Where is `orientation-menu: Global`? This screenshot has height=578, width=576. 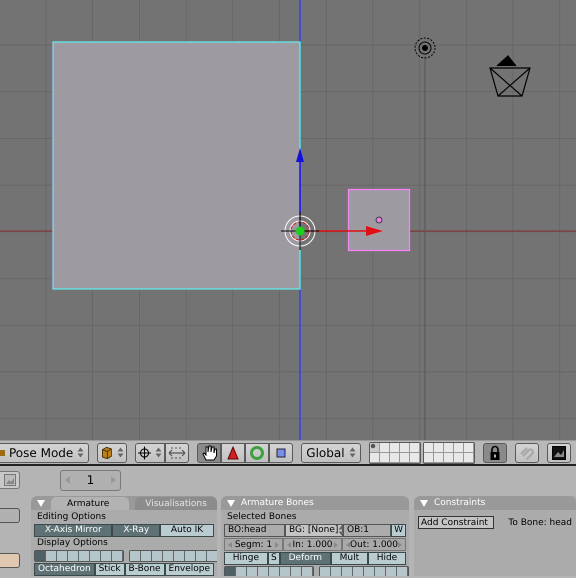 orientation-menu: Global is located at coordinates (331, 452).